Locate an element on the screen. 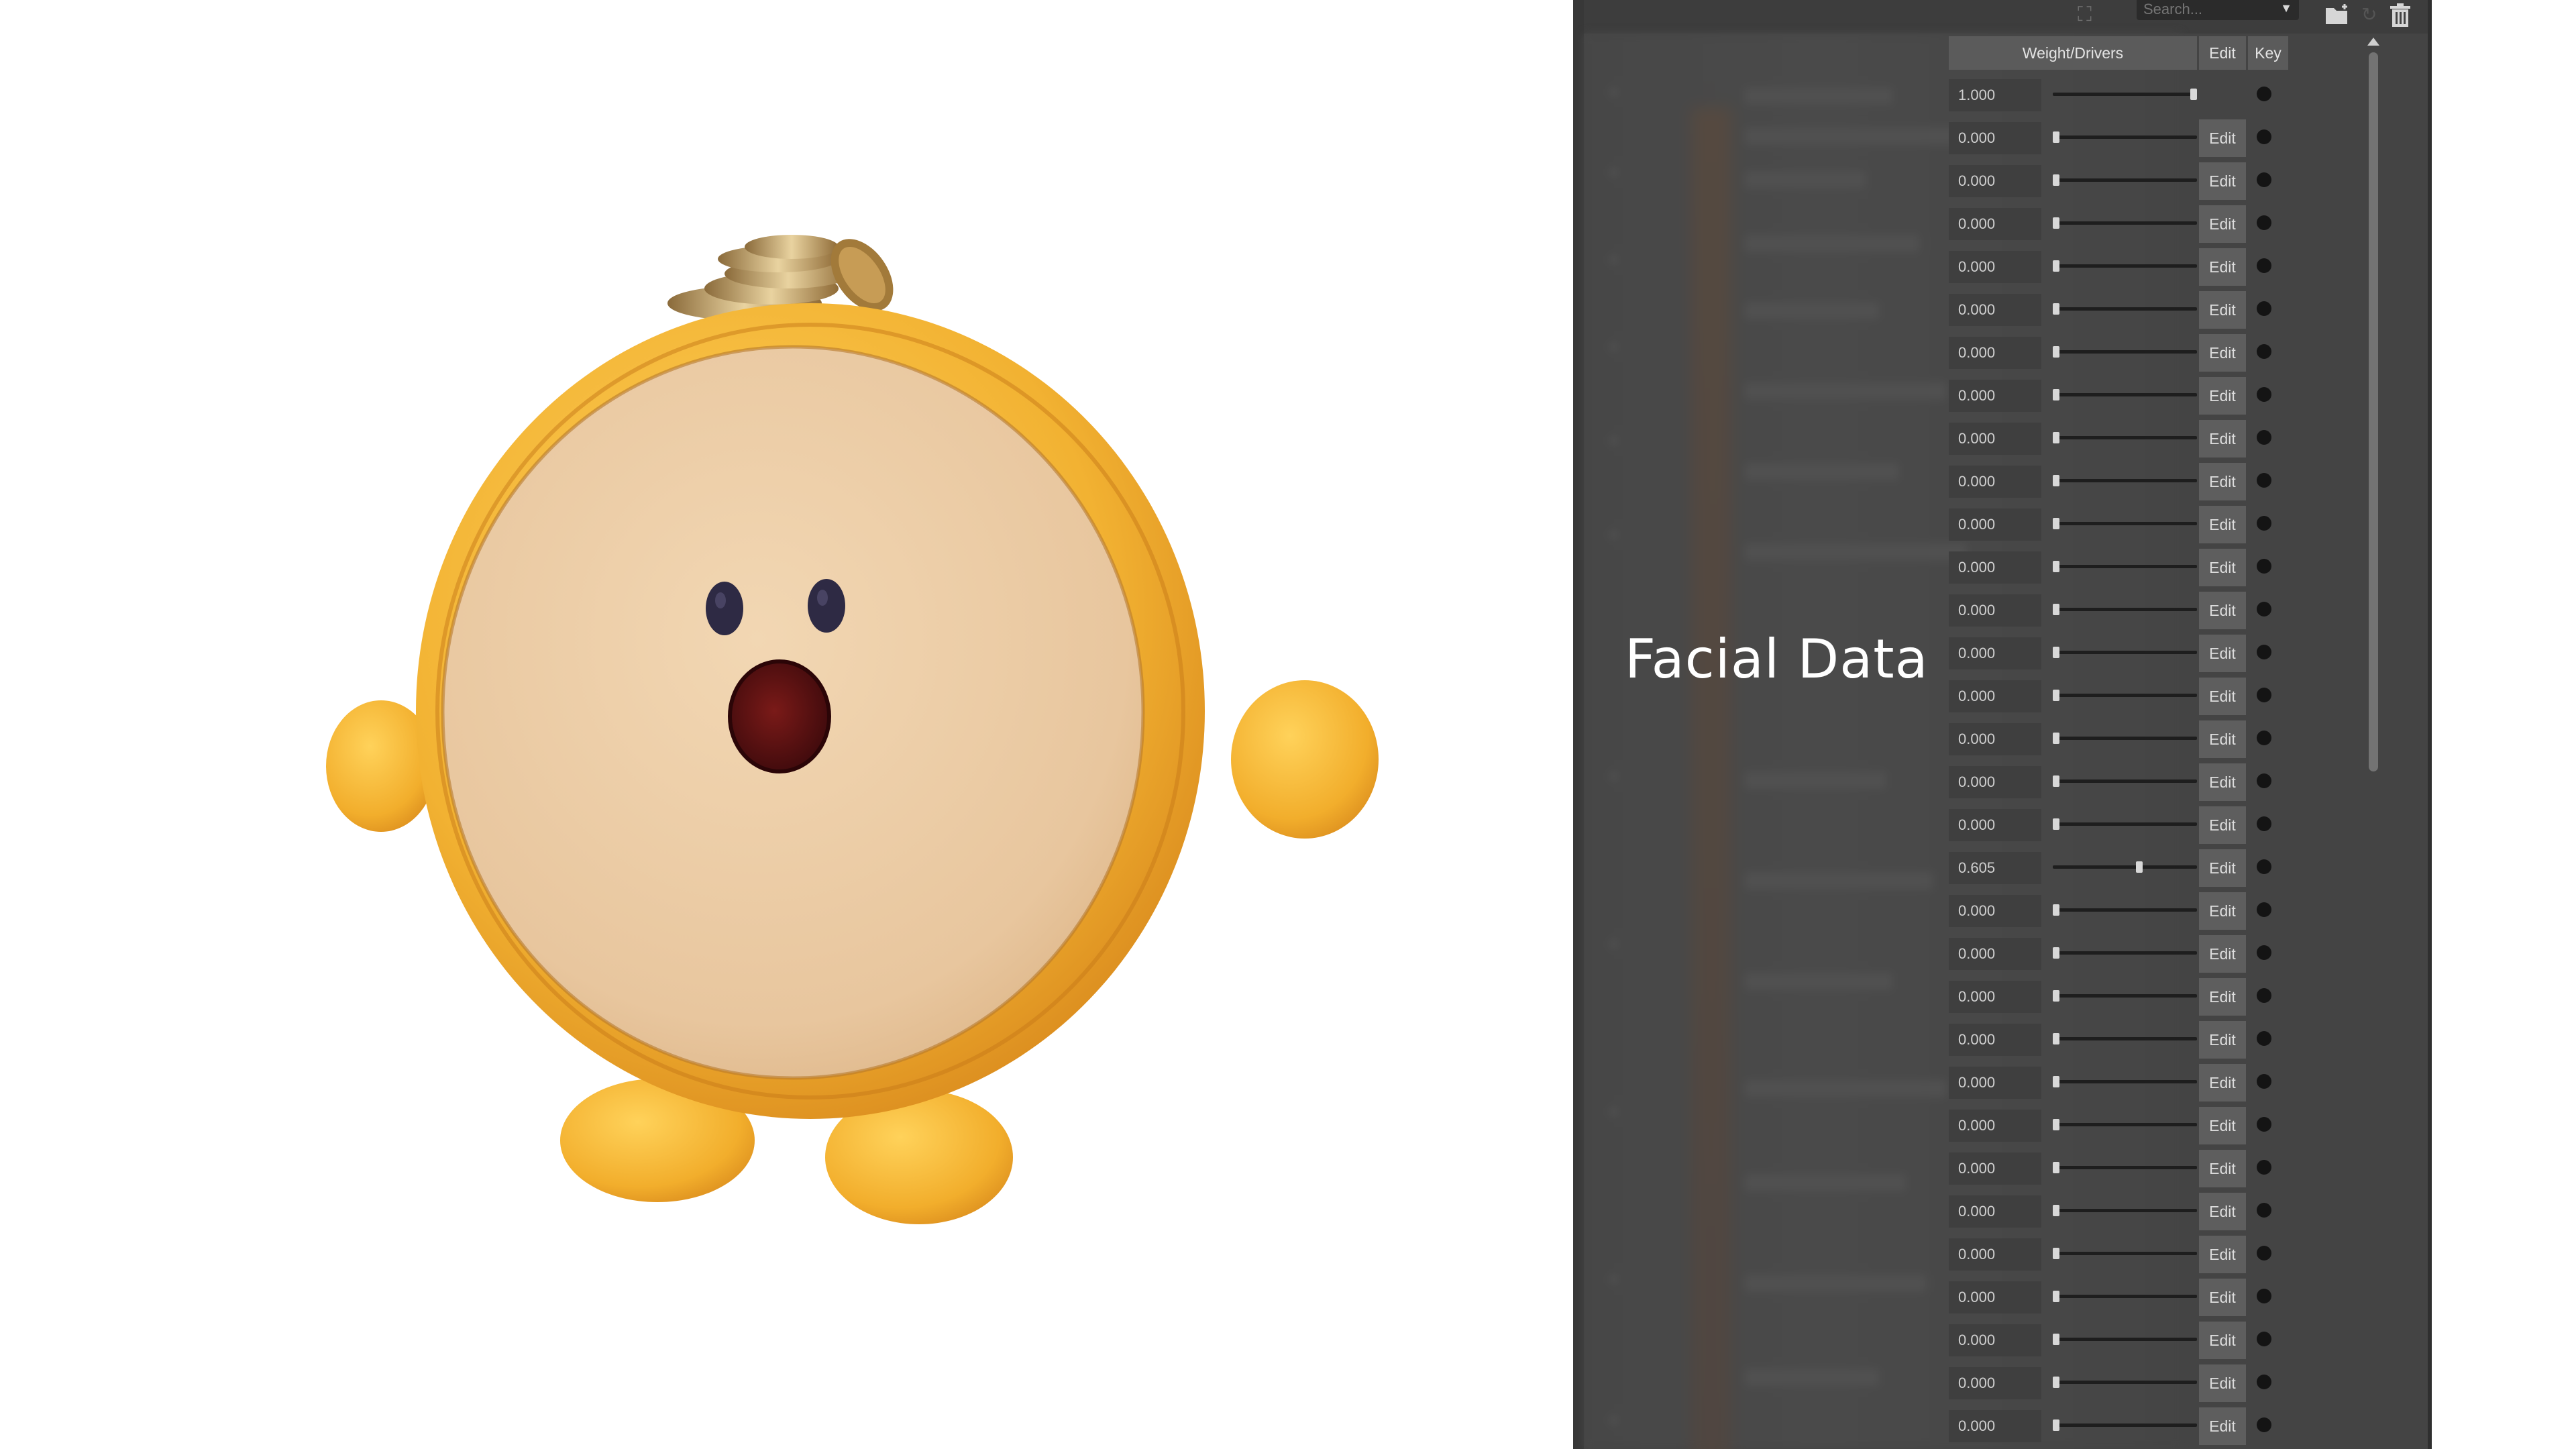 The image size is (2576, 1449). filter-icon: ⛶ is located at coordinates (2088, 14).